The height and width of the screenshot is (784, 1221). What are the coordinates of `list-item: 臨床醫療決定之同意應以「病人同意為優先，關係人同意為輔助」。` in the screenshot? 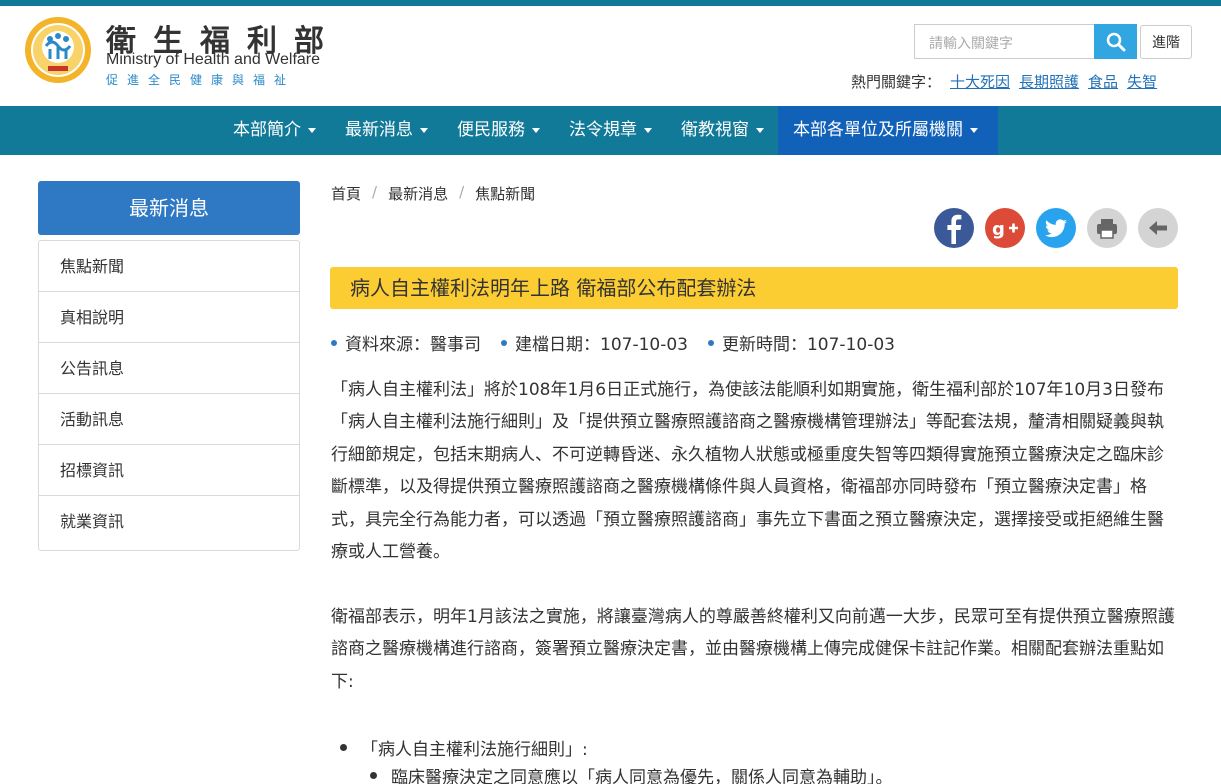 It's located at (631, 773).